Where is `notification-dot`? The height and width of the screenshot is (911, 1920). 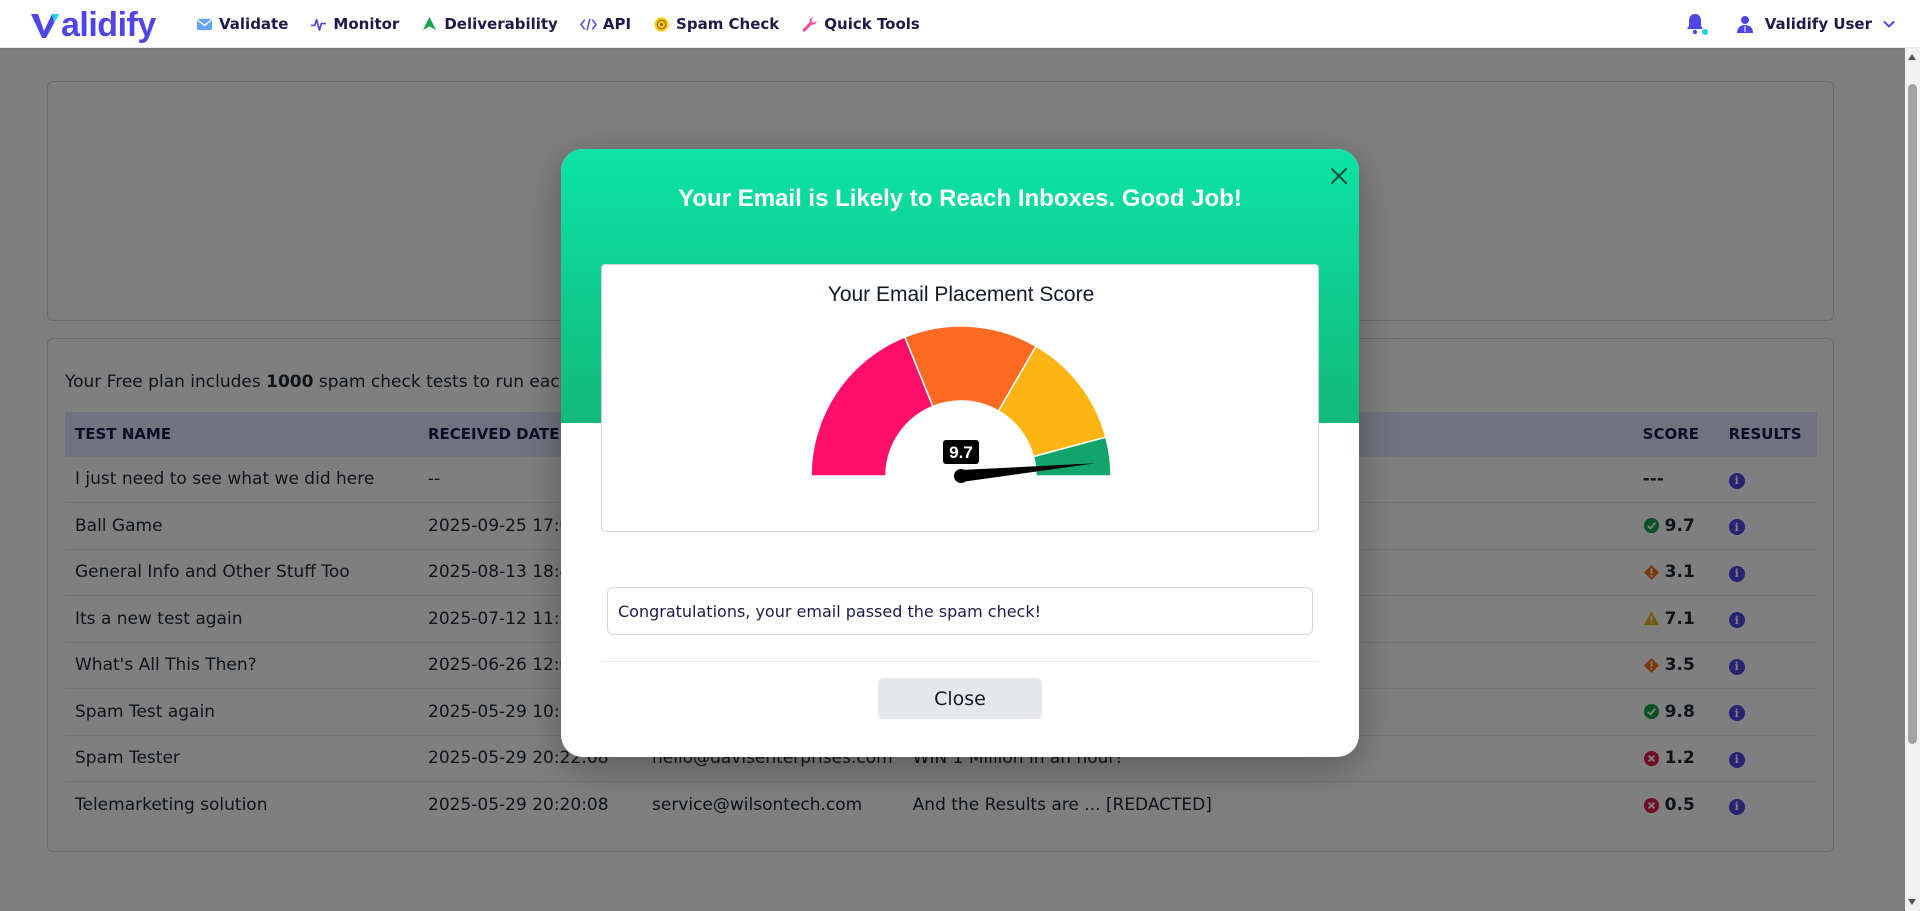
notification-dot is located at coordinates (1704, 32).